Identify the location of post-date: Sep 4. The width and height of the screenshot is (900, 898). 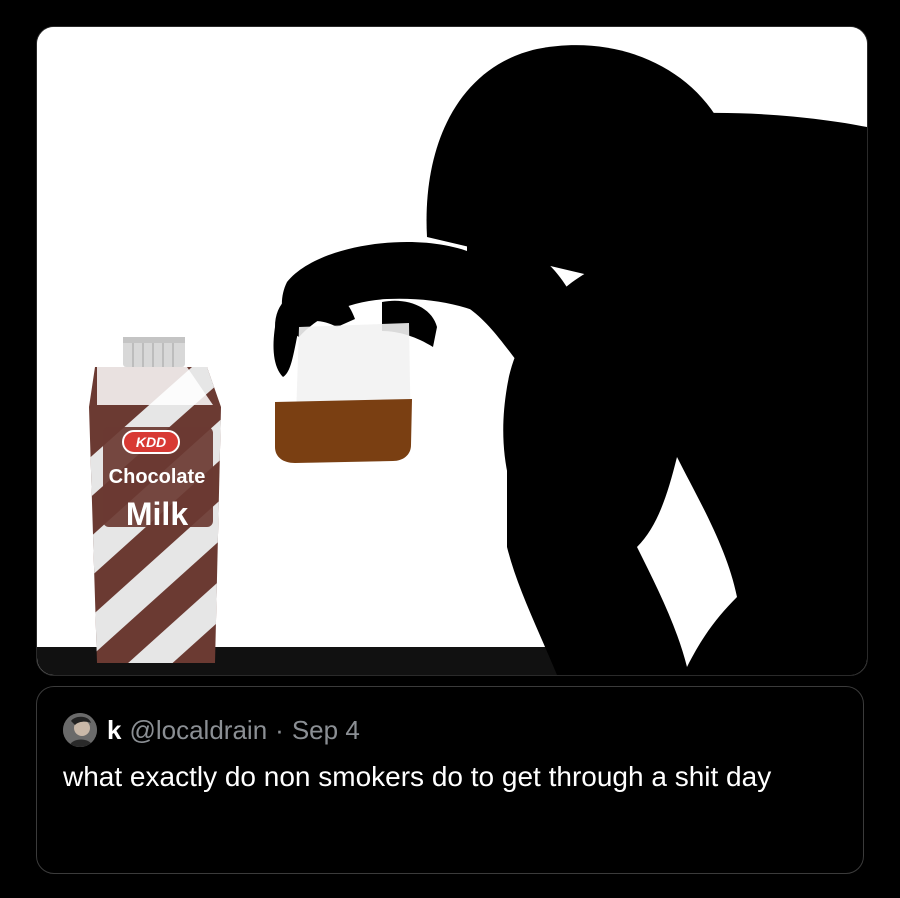
(326, 730).